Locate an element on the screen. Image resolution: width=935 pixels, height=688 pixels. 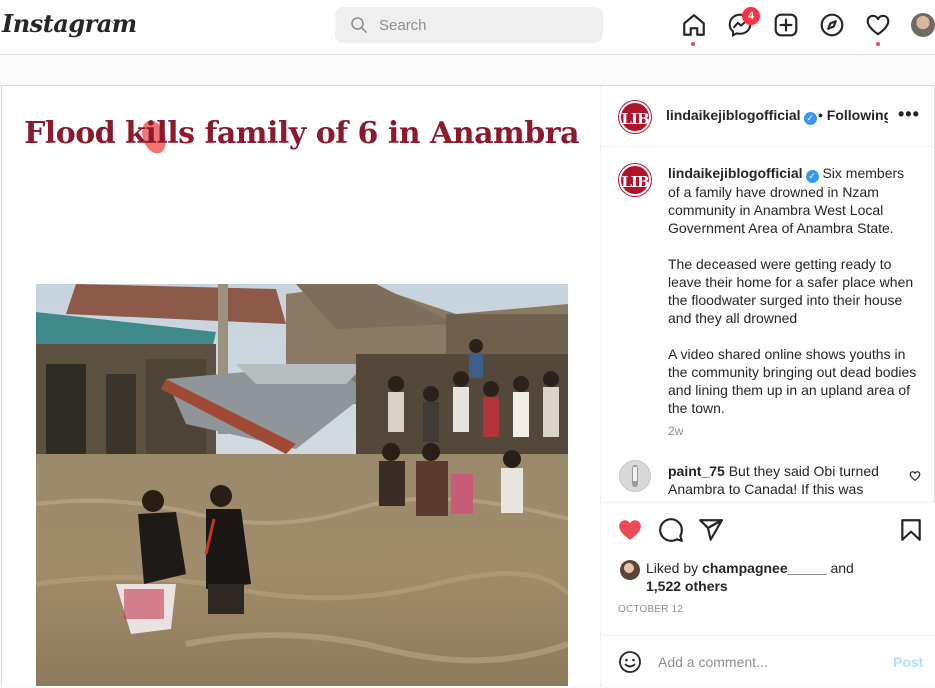
add-comment-bar: Add a comment... Post is located at coordinates (768, 661).